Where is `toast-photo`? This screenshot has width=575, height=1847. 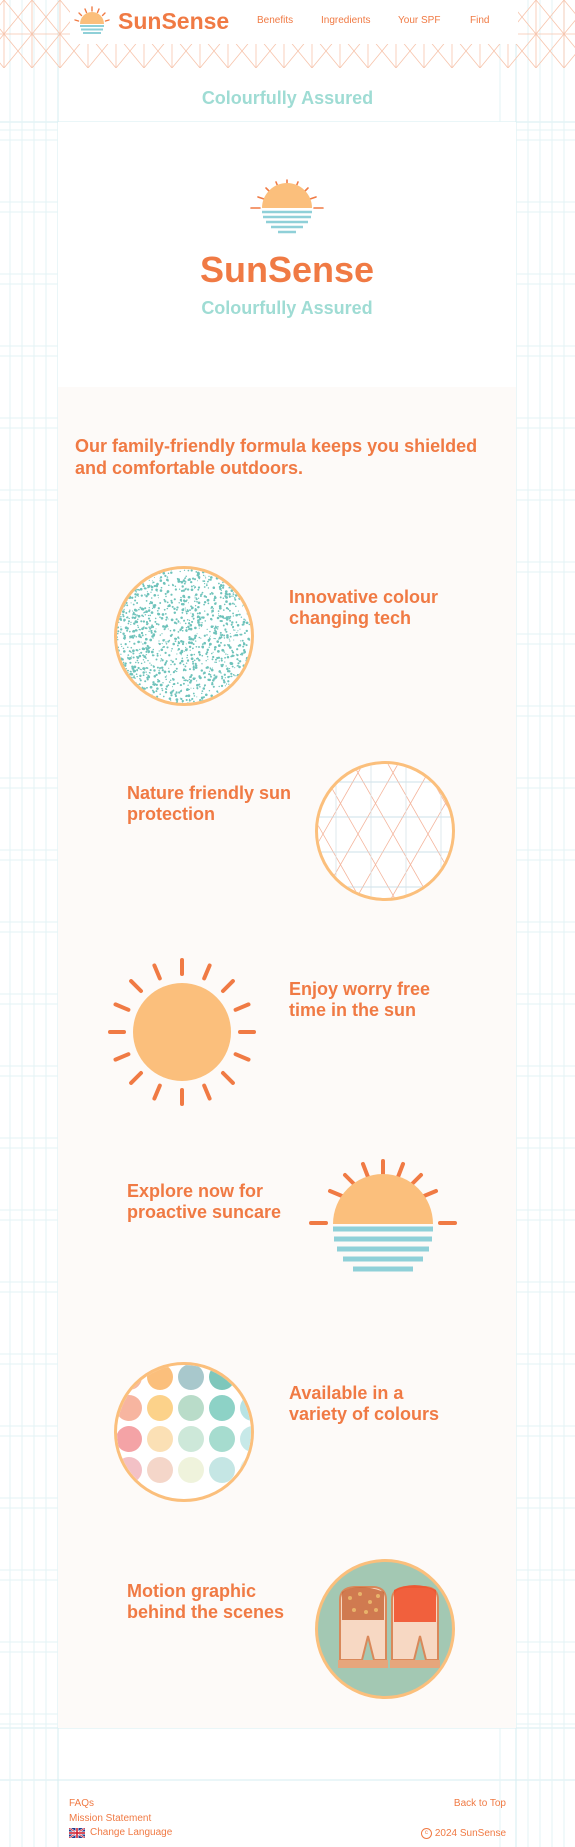 toast-photo is located at coordinates (389, 1626).